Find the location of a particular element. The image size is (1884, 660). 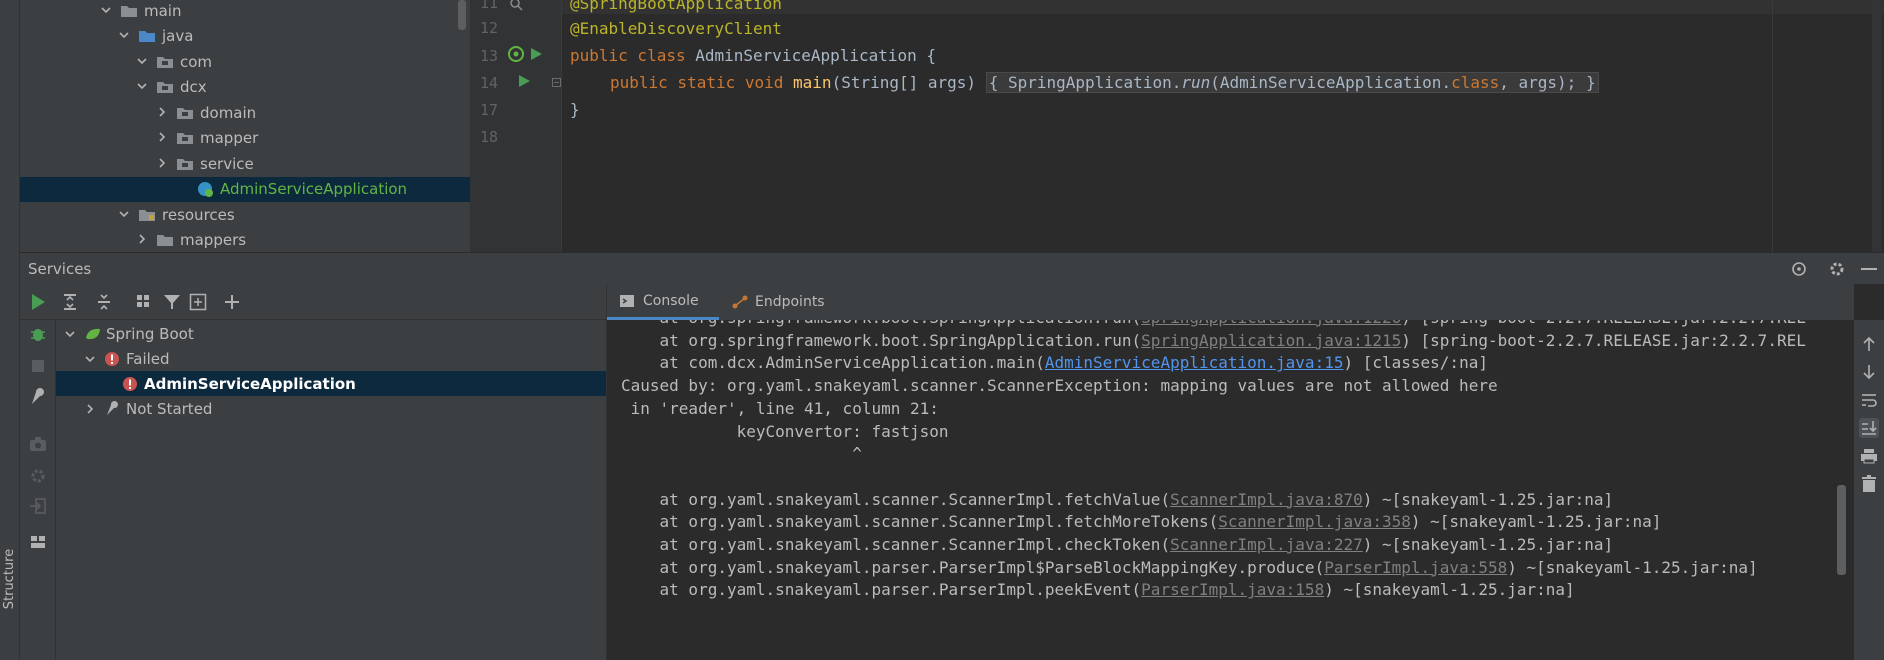

console-action-rail is located at coordinates (1869, 490).